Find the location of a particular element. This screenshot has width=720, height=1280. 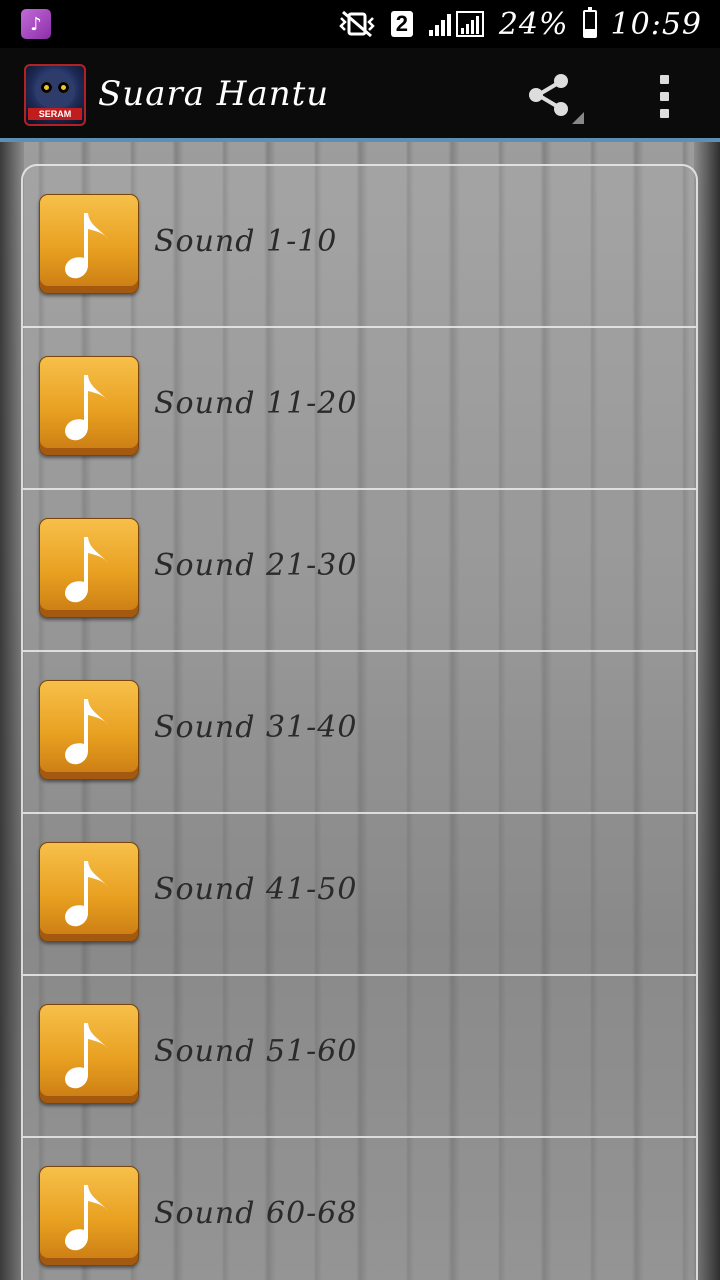

signal-strength-icon is located at coordinates (456, 24).